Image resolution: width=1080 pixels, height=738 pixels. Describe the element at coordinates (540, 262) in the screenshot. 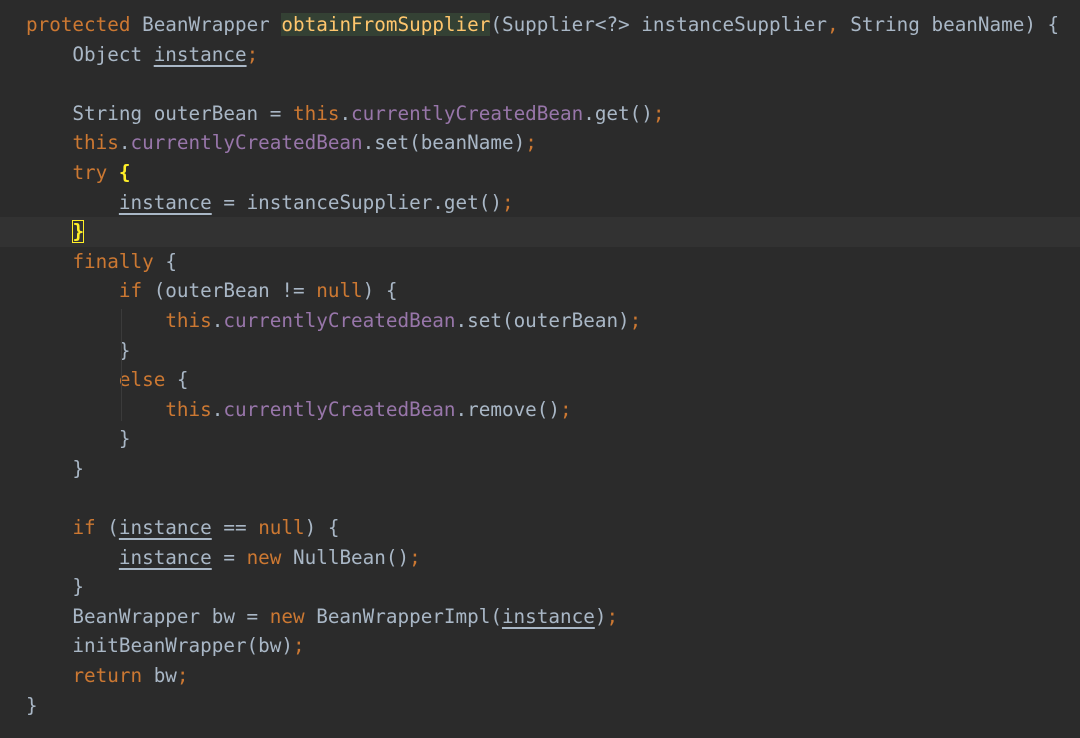

I see `code-line: finally {` at that location.